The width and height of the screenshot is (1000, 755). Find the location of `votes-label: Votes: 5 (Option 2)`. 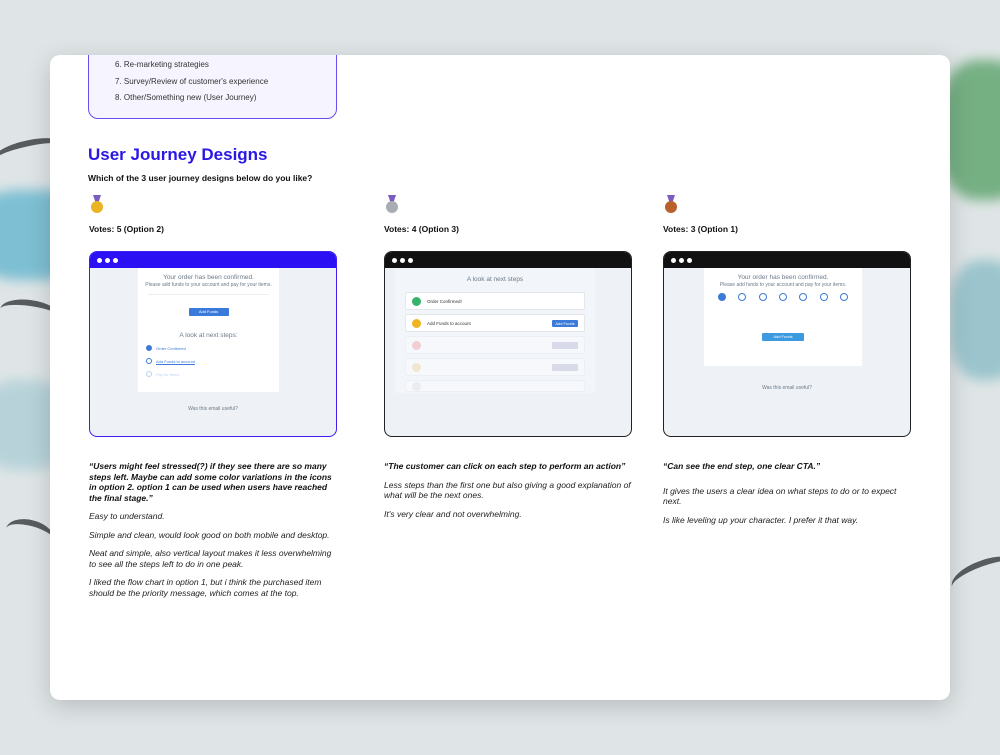

votes-label: Votes: 5 (Option 2) is located at coordinates (126, 229).